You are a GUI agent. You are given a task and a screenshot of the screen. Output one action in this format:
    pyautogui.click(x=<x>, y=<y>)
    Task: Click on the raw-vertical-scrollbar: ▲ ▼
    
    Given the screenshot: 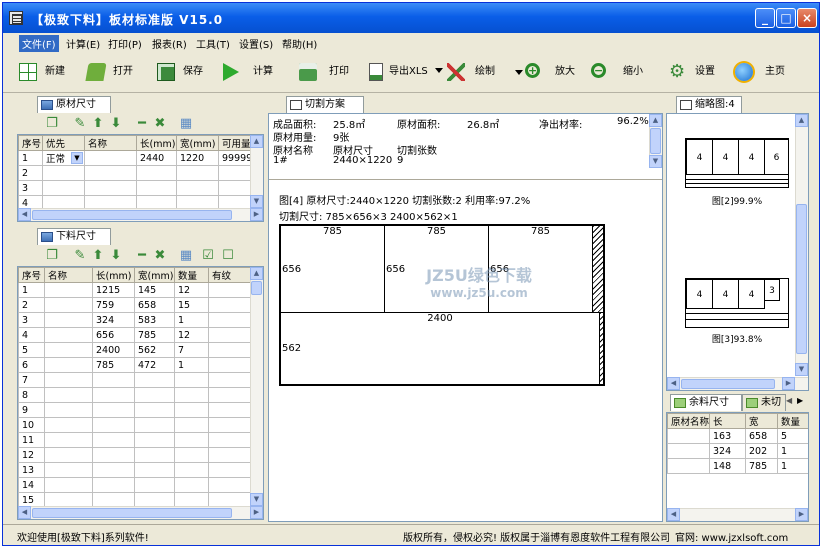 What is the action you would take?
    pyautogui.click(x=256, y=171)
    